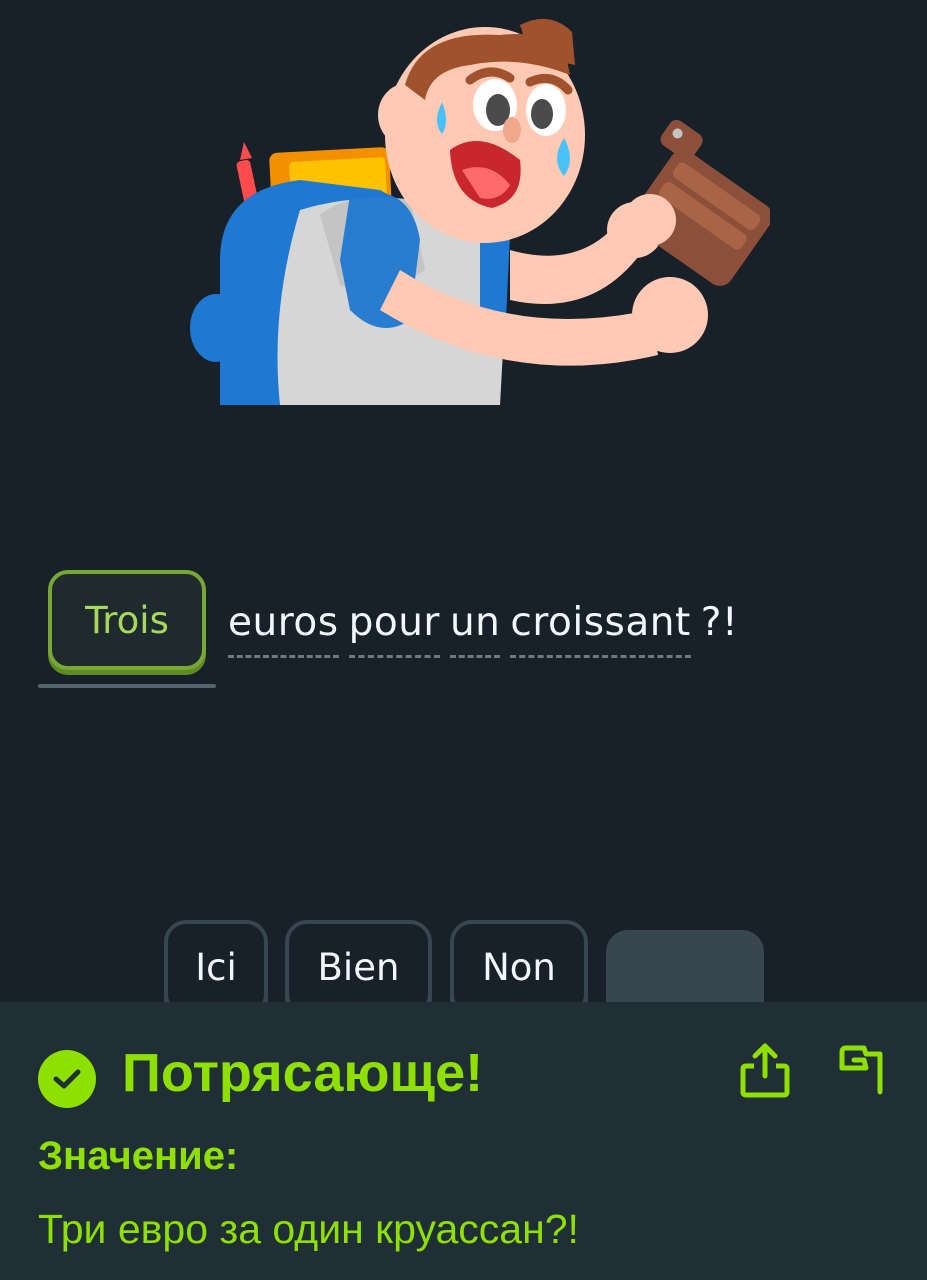 The image size is (927, 1280). I want to click on word-chip-label: Ici, so click(216, 967).